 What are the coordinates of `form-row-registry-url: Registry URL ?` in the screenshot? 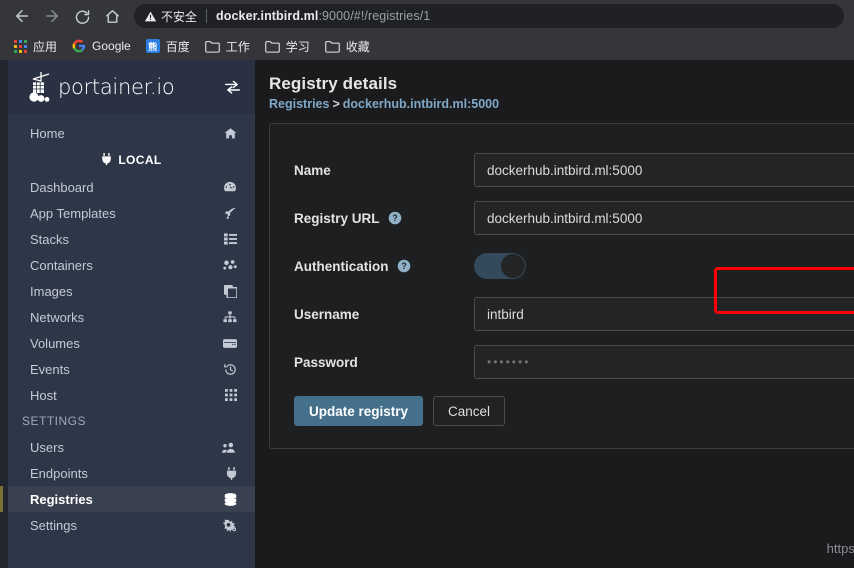 It's located at (574, 218).